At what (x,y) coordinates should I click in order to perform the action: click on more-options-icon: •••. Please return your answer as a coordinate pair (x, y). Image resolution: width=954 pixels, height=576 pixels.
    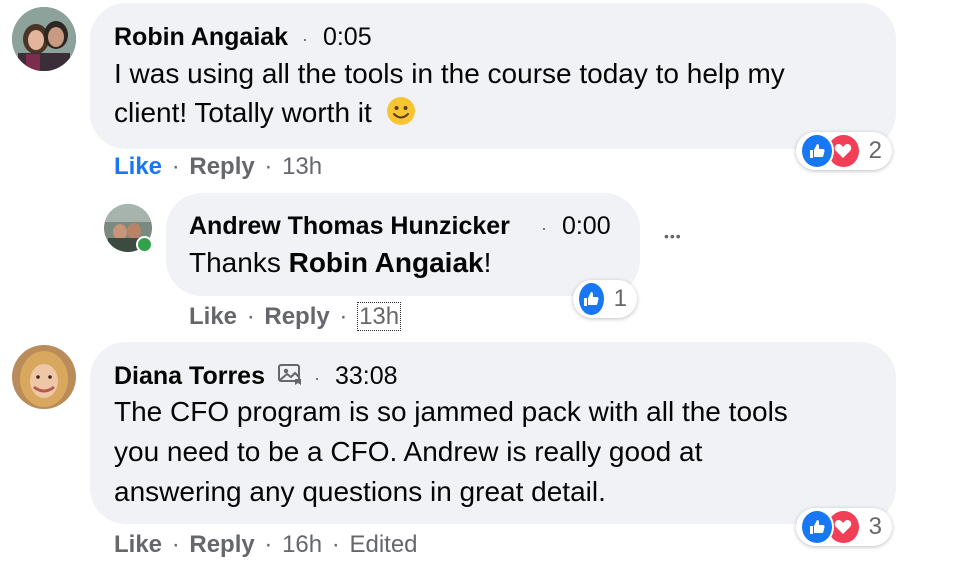
    Looking at the image, I should click on (673, 236).